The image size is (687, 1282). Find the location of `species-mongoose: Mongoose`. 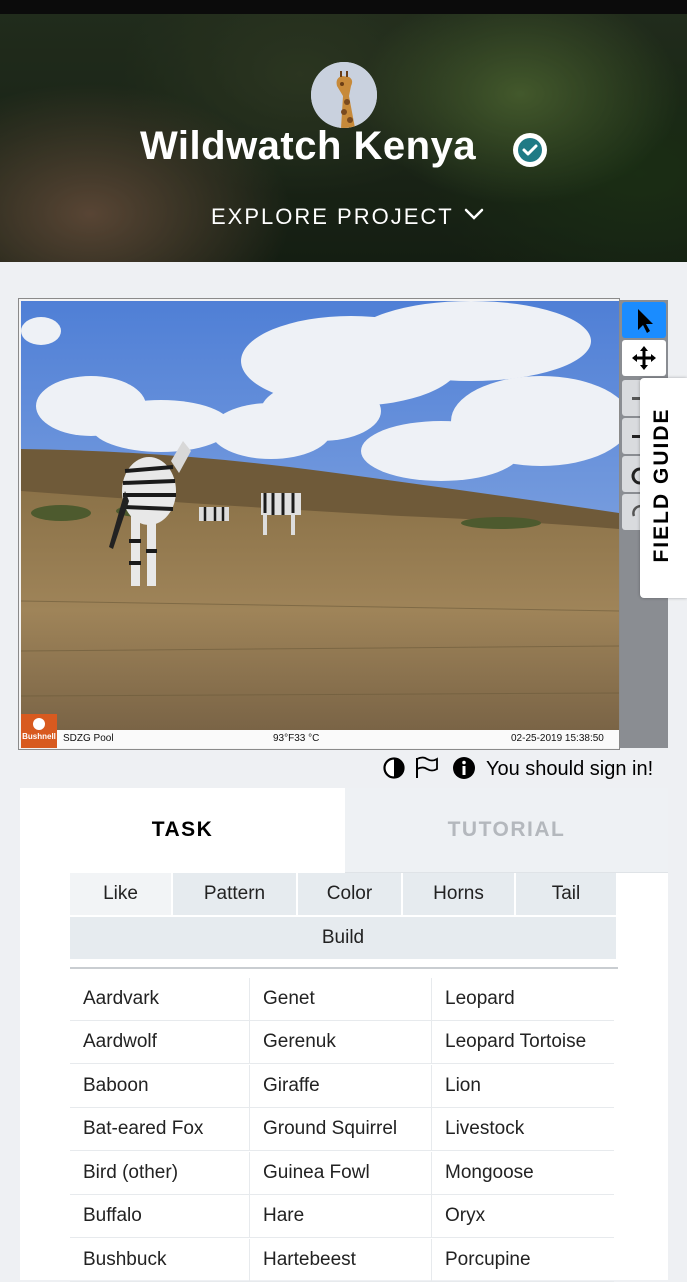

species-mongoose: Mongoose is located at coordinates (523, 1173).